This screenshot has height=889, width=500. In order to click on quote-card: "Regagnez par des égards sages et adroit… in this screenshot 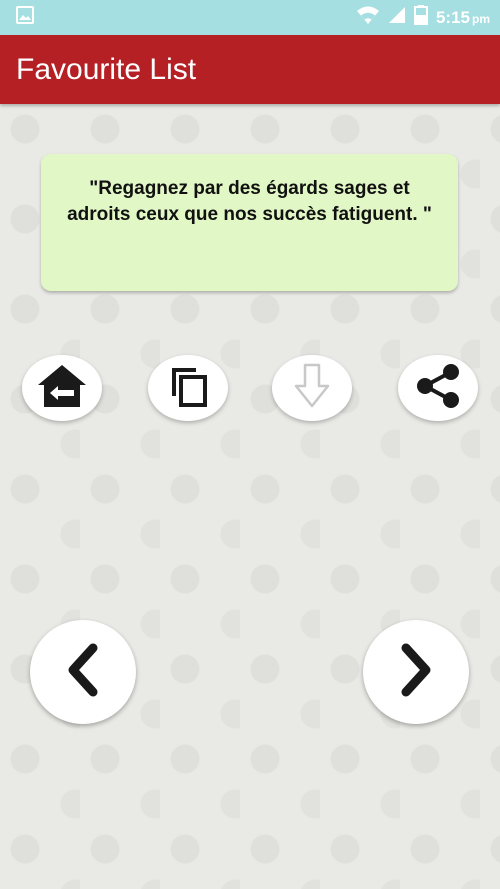, I will do `click(249, 222)`.